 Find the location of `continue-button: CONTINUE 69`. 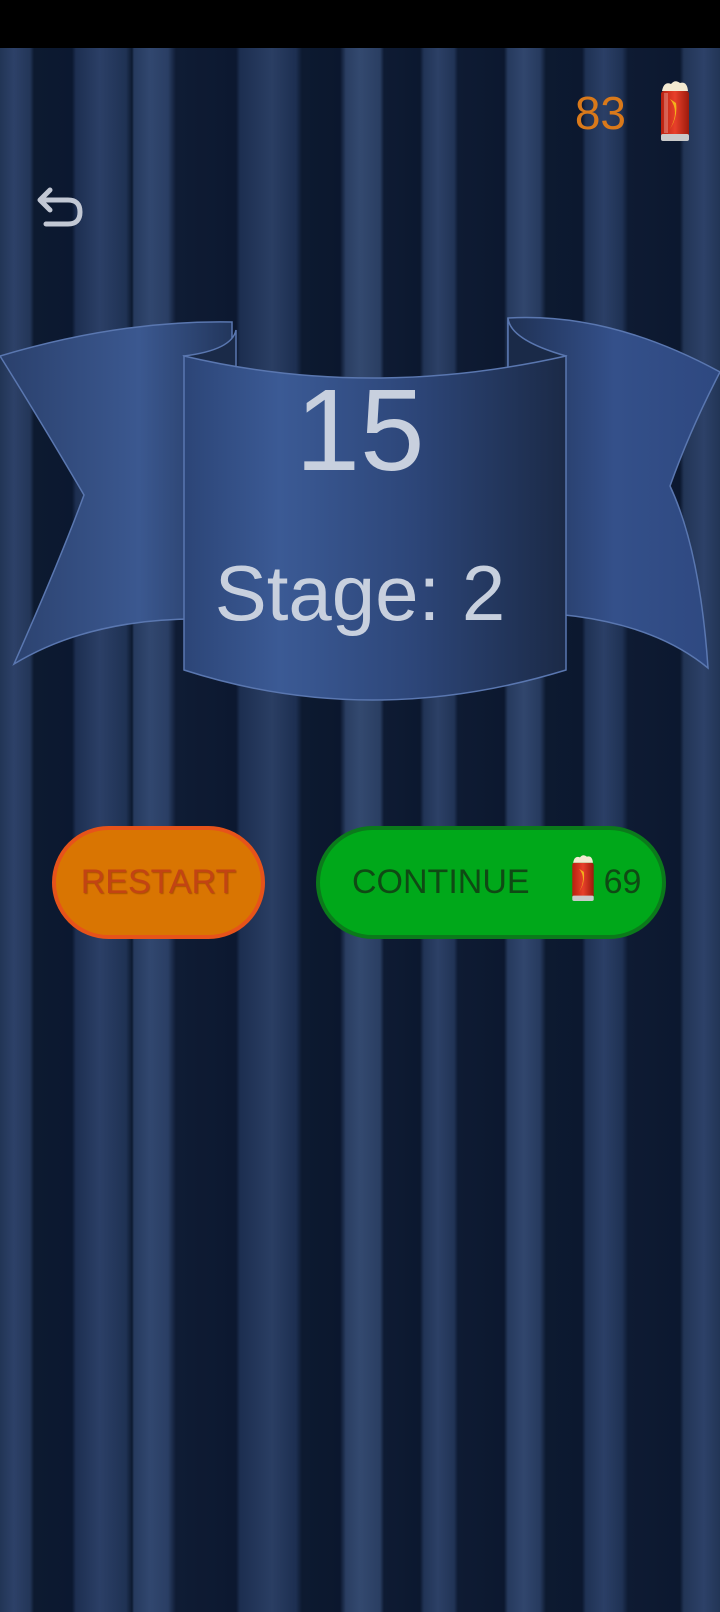

continue-button: CONTINUE 69 is located at coordinates (491, 882).